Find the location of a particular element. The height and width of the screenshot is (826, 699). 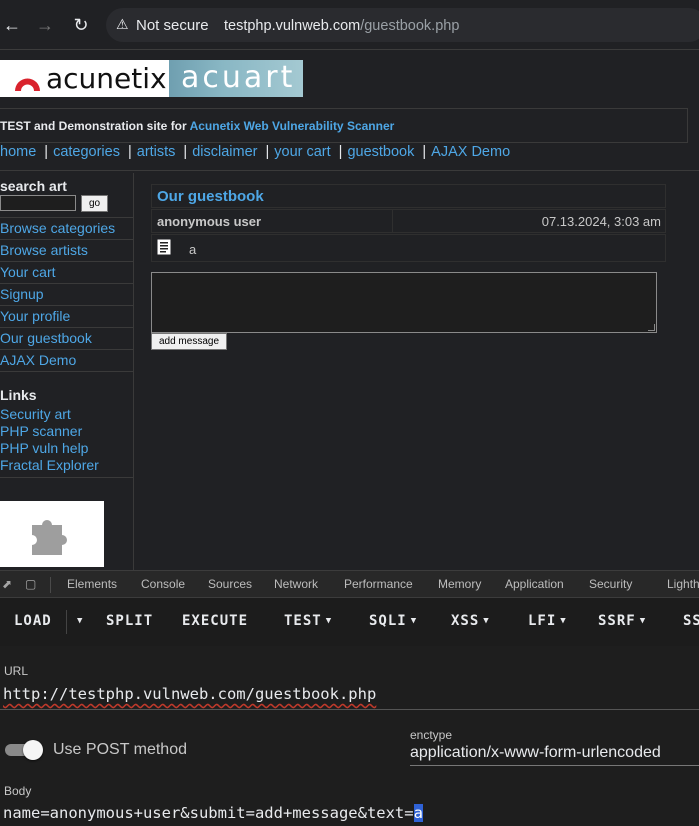

tab-elements: Elements is located at coordinates (92, 584).